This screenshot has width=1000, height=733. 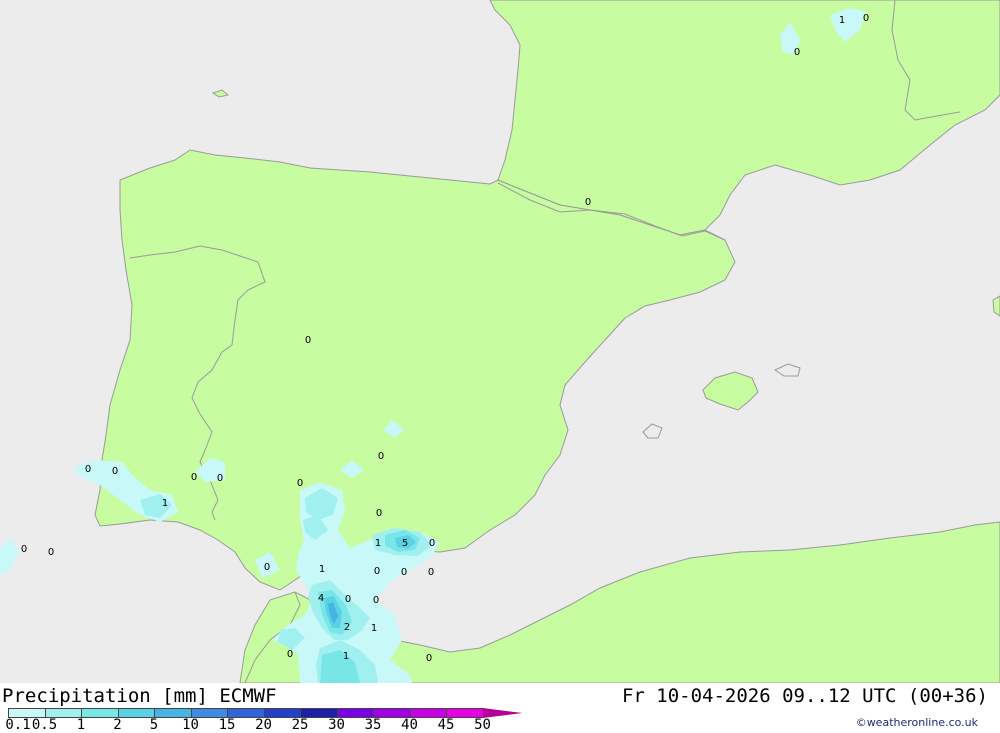 I want to click on legend-label: 15, so click(x=227, y=725).